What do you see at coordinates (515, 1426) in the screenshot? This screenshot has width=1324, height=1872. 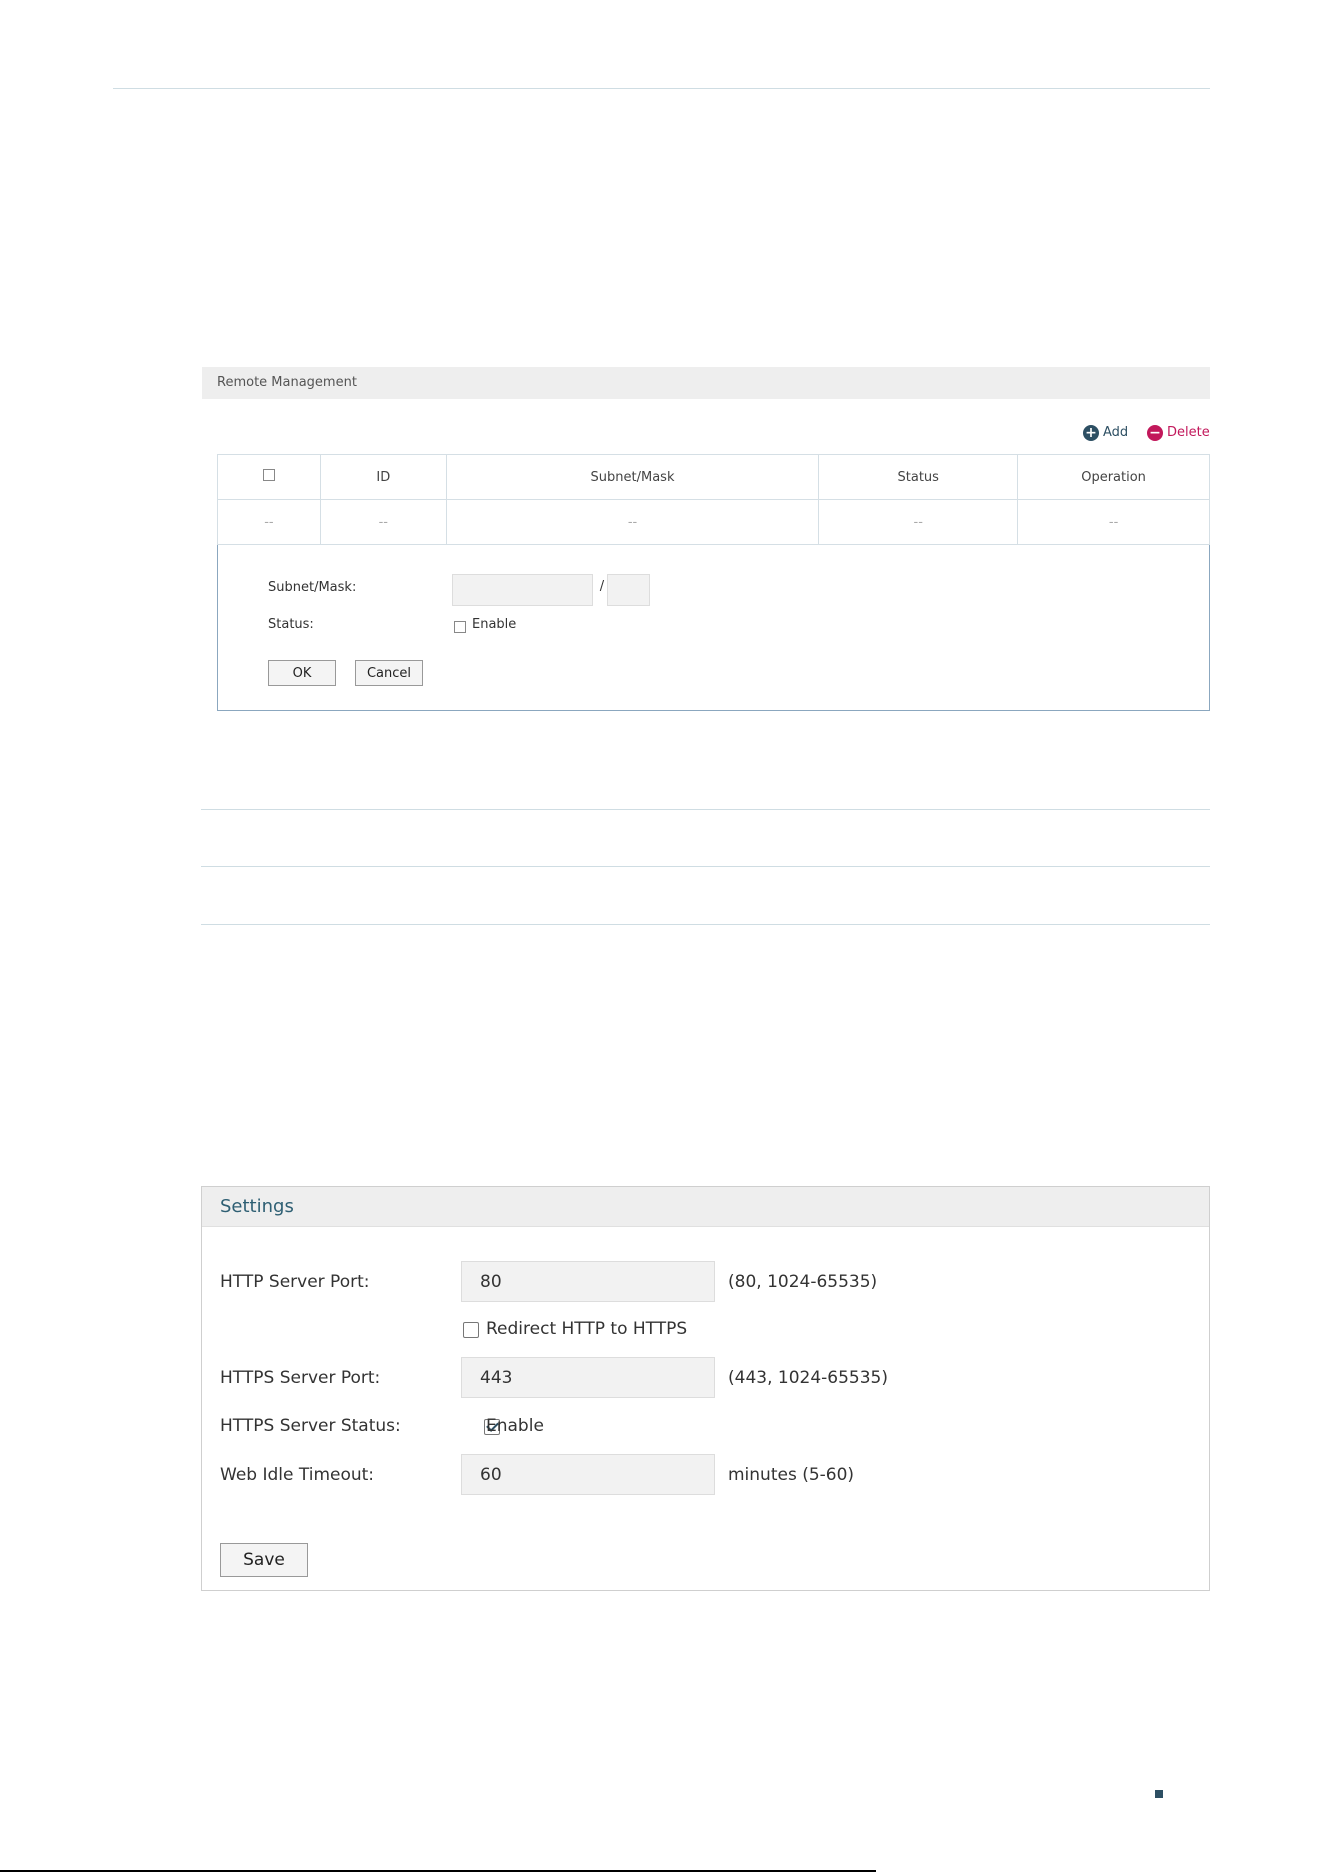 I see `https-enable-label: Enable` at bounding box center [515, 1426].